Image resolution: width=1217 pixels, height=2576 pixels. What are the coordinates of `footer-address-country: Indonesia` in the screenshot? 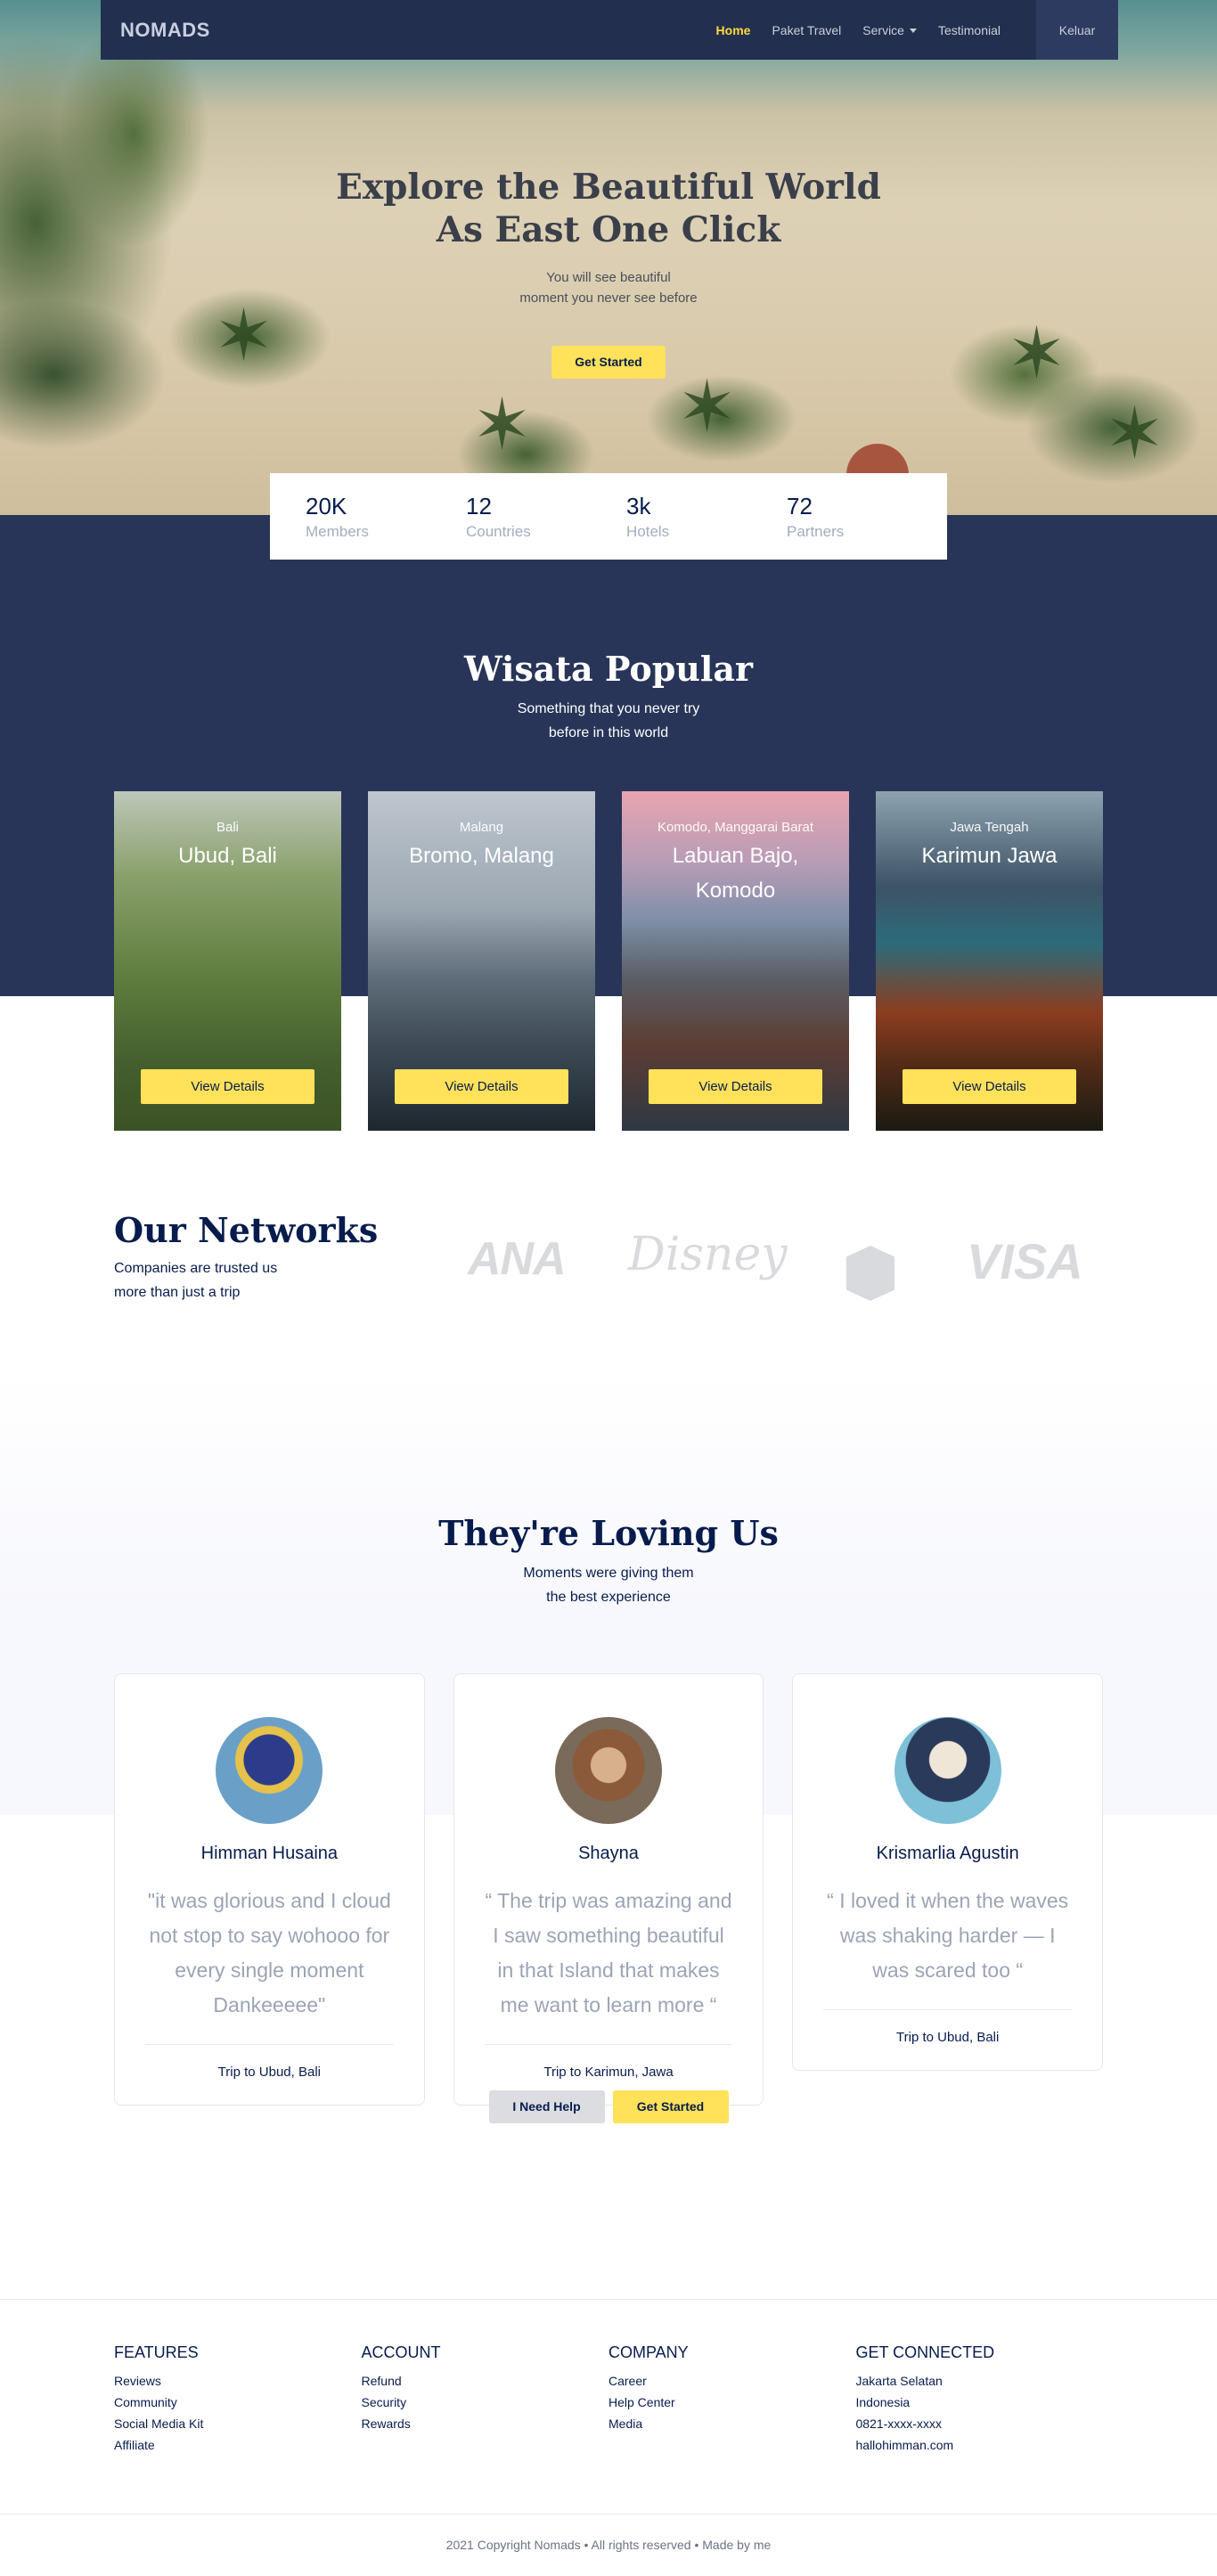 It's located at (883, 2402).